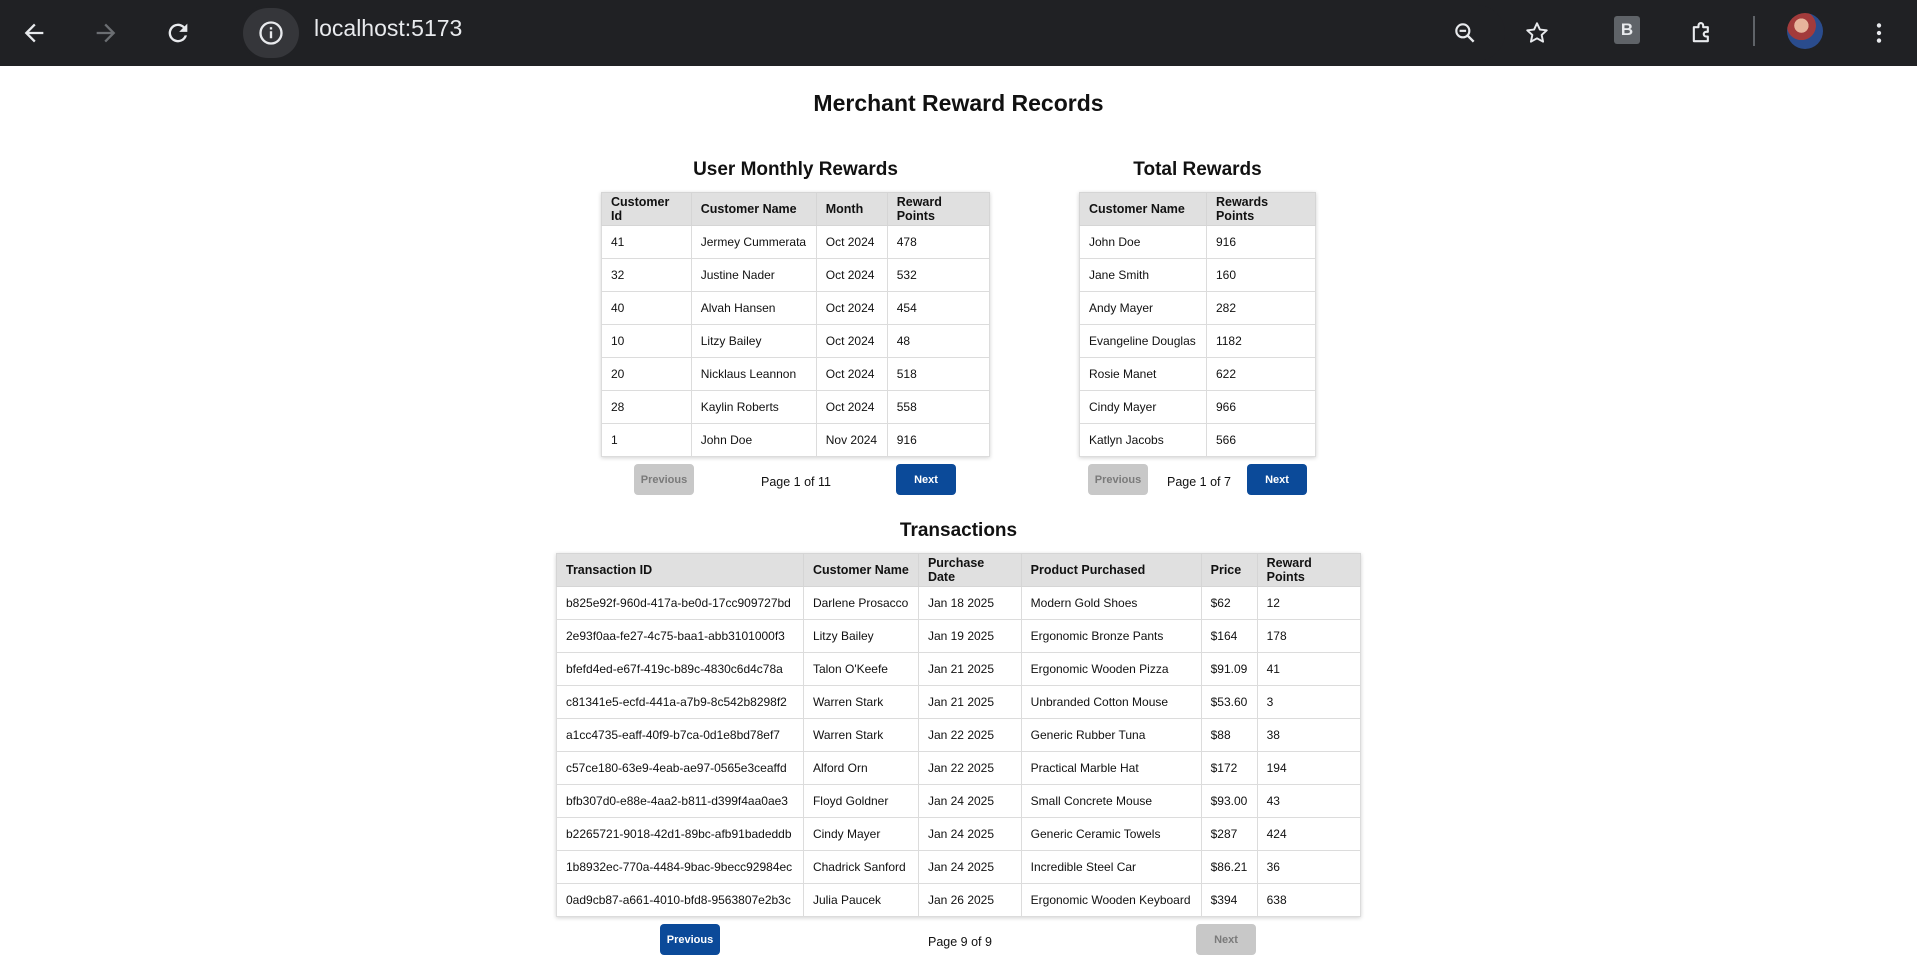 This screenshot has height=959, width=1917. Describe the element at coordinates (1627, 30) in the screenshot. I see `extension-b-button: B` at that location.